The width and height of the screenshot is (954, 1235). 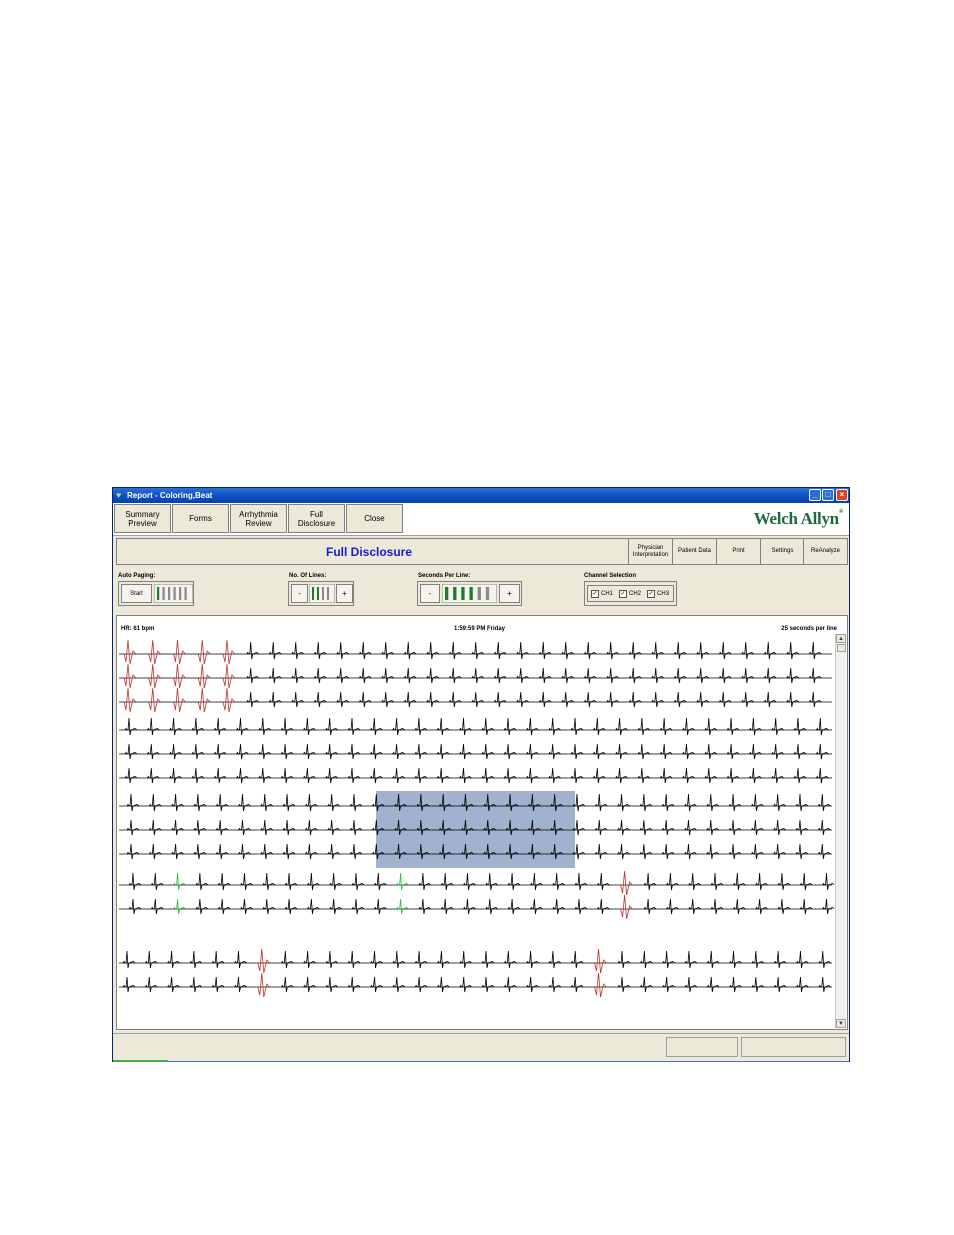 What do you see at coordinates (170, 495) in the screenshot?
I see `window-title: Report - Coloring,Beat` at bounding box center [170, 495].